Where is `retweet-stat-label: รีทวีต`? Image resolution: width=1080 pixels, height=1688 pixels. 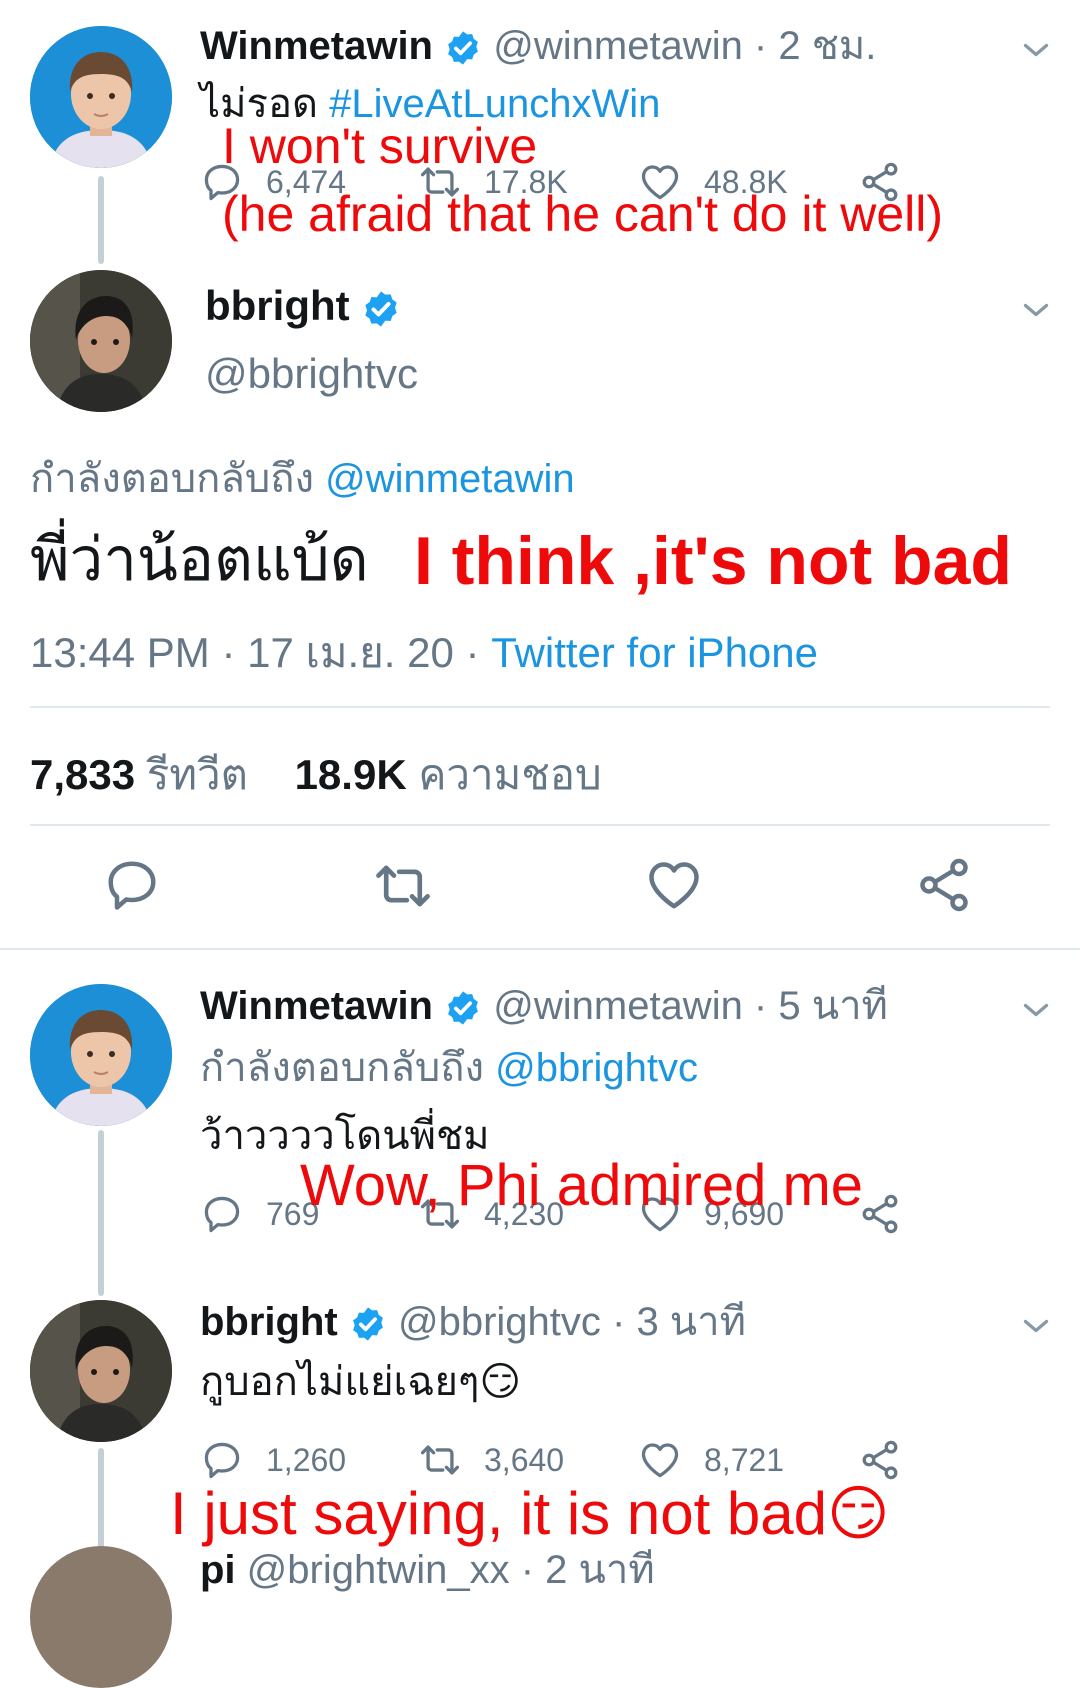 retweet-stat-label: รีทวีต is located at coordinates (197, 774).